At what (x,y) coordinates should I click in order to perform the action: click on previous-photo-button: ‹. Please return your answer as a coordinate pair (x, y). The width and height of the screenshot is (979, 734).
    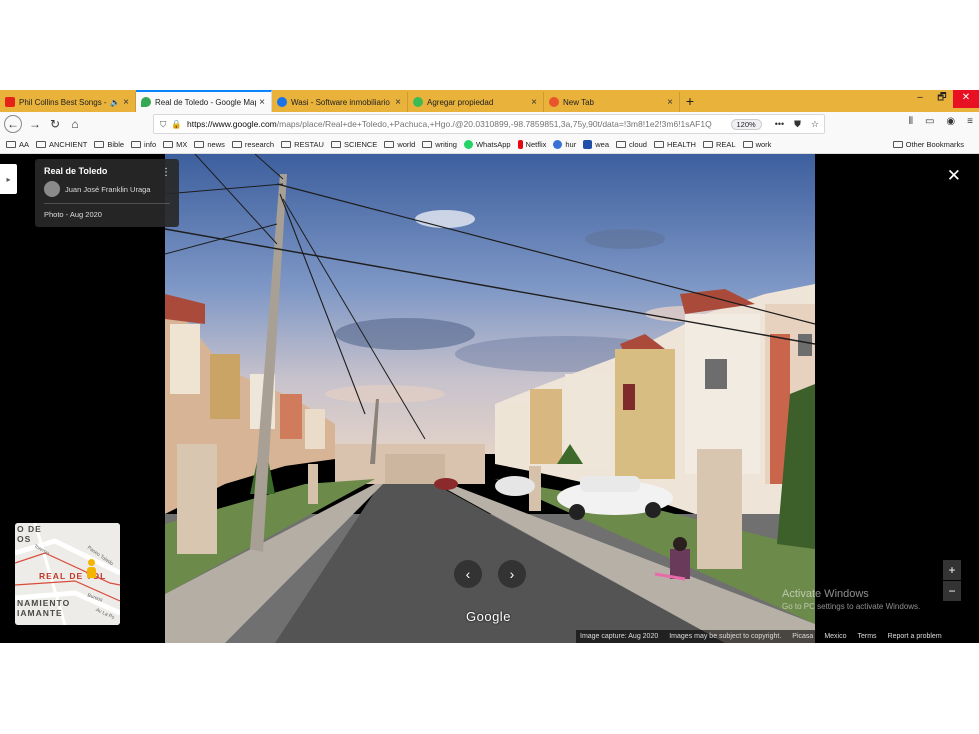
    Looking at the image, I should click on (468, 574).